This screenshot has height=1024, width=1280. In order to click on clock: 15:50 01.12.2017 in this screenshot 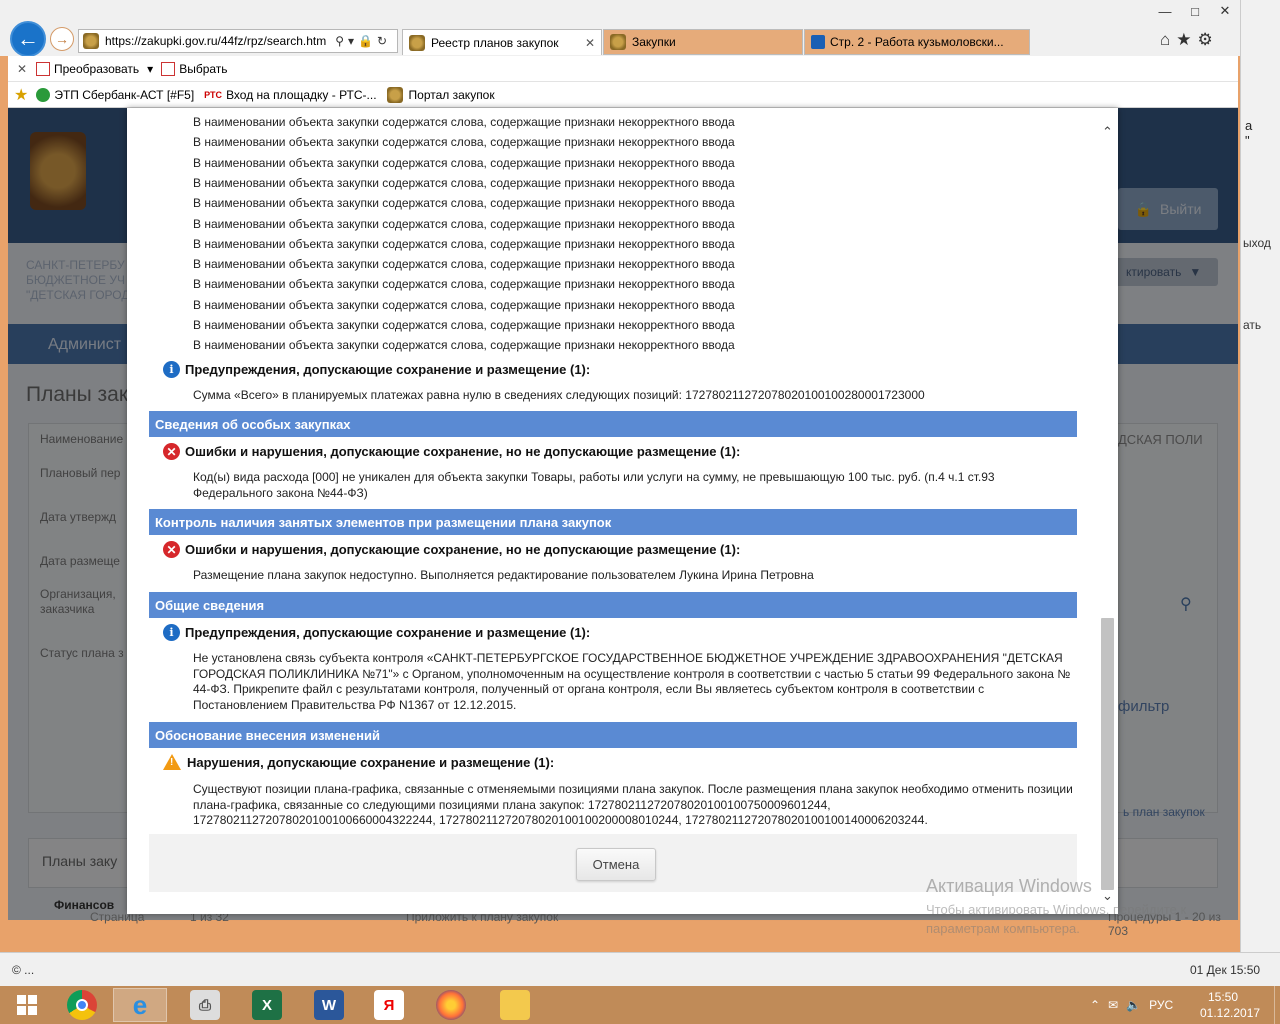, I will do `click(1230, 1005)`.